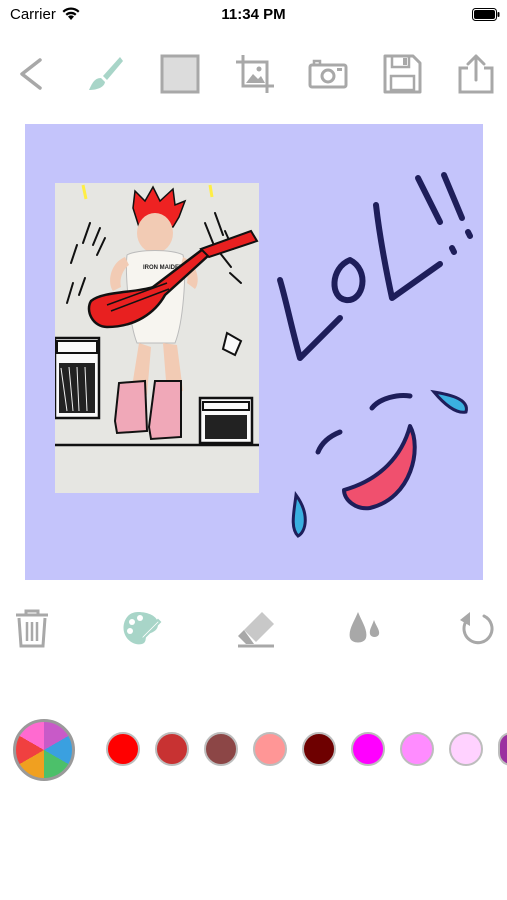 The height and width of the screenshot is (900, 507). I want to click on back-chevron-icon, so click(31, 74).